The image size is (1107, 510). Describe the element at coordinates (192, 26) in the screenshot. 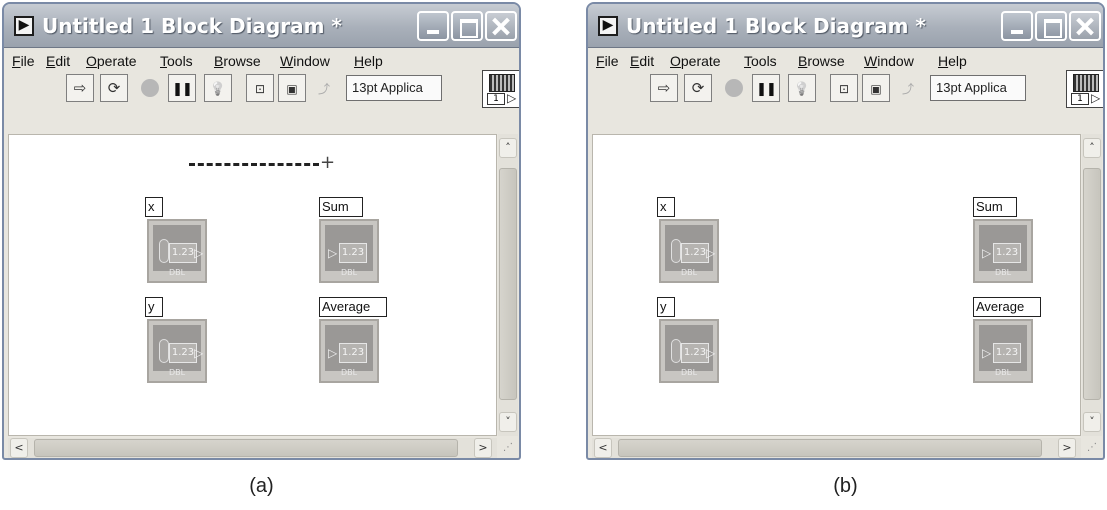

I see `window-title: Untitled 1 Block Diagram *` at that location.